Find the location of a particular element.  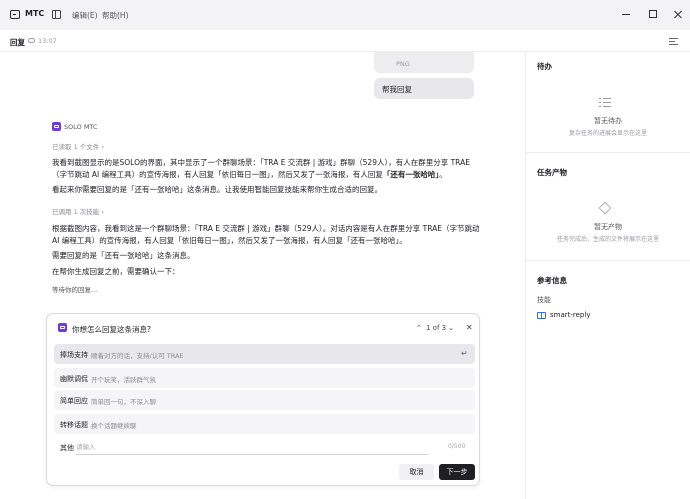

step-skill-call: 已调用 1 次技能 › is located at coordinates (78, 211).